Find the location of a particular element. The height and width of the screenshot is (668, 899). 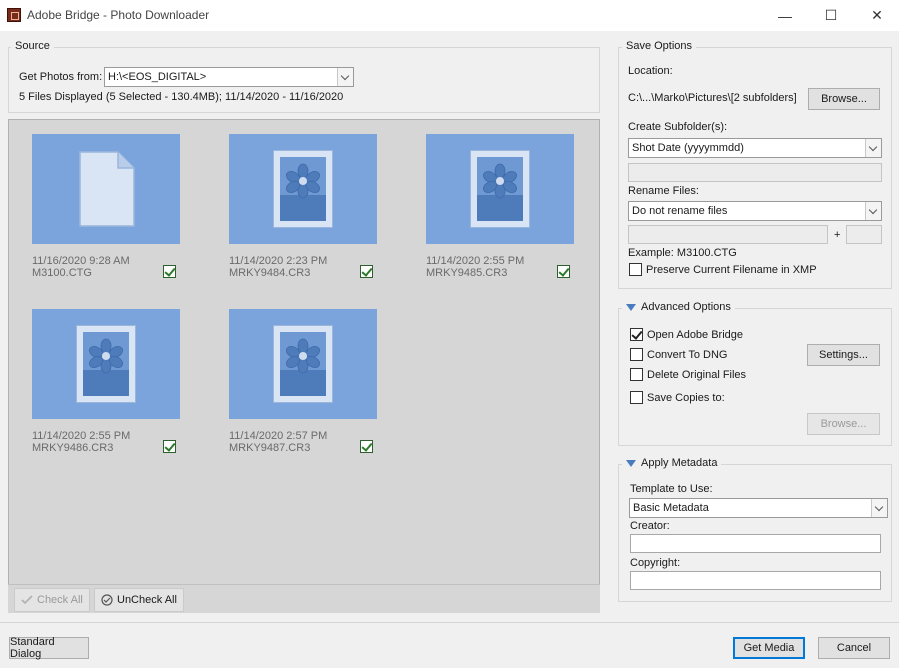

thumbnail-mrky9484 is located at coordinates (303, 189).